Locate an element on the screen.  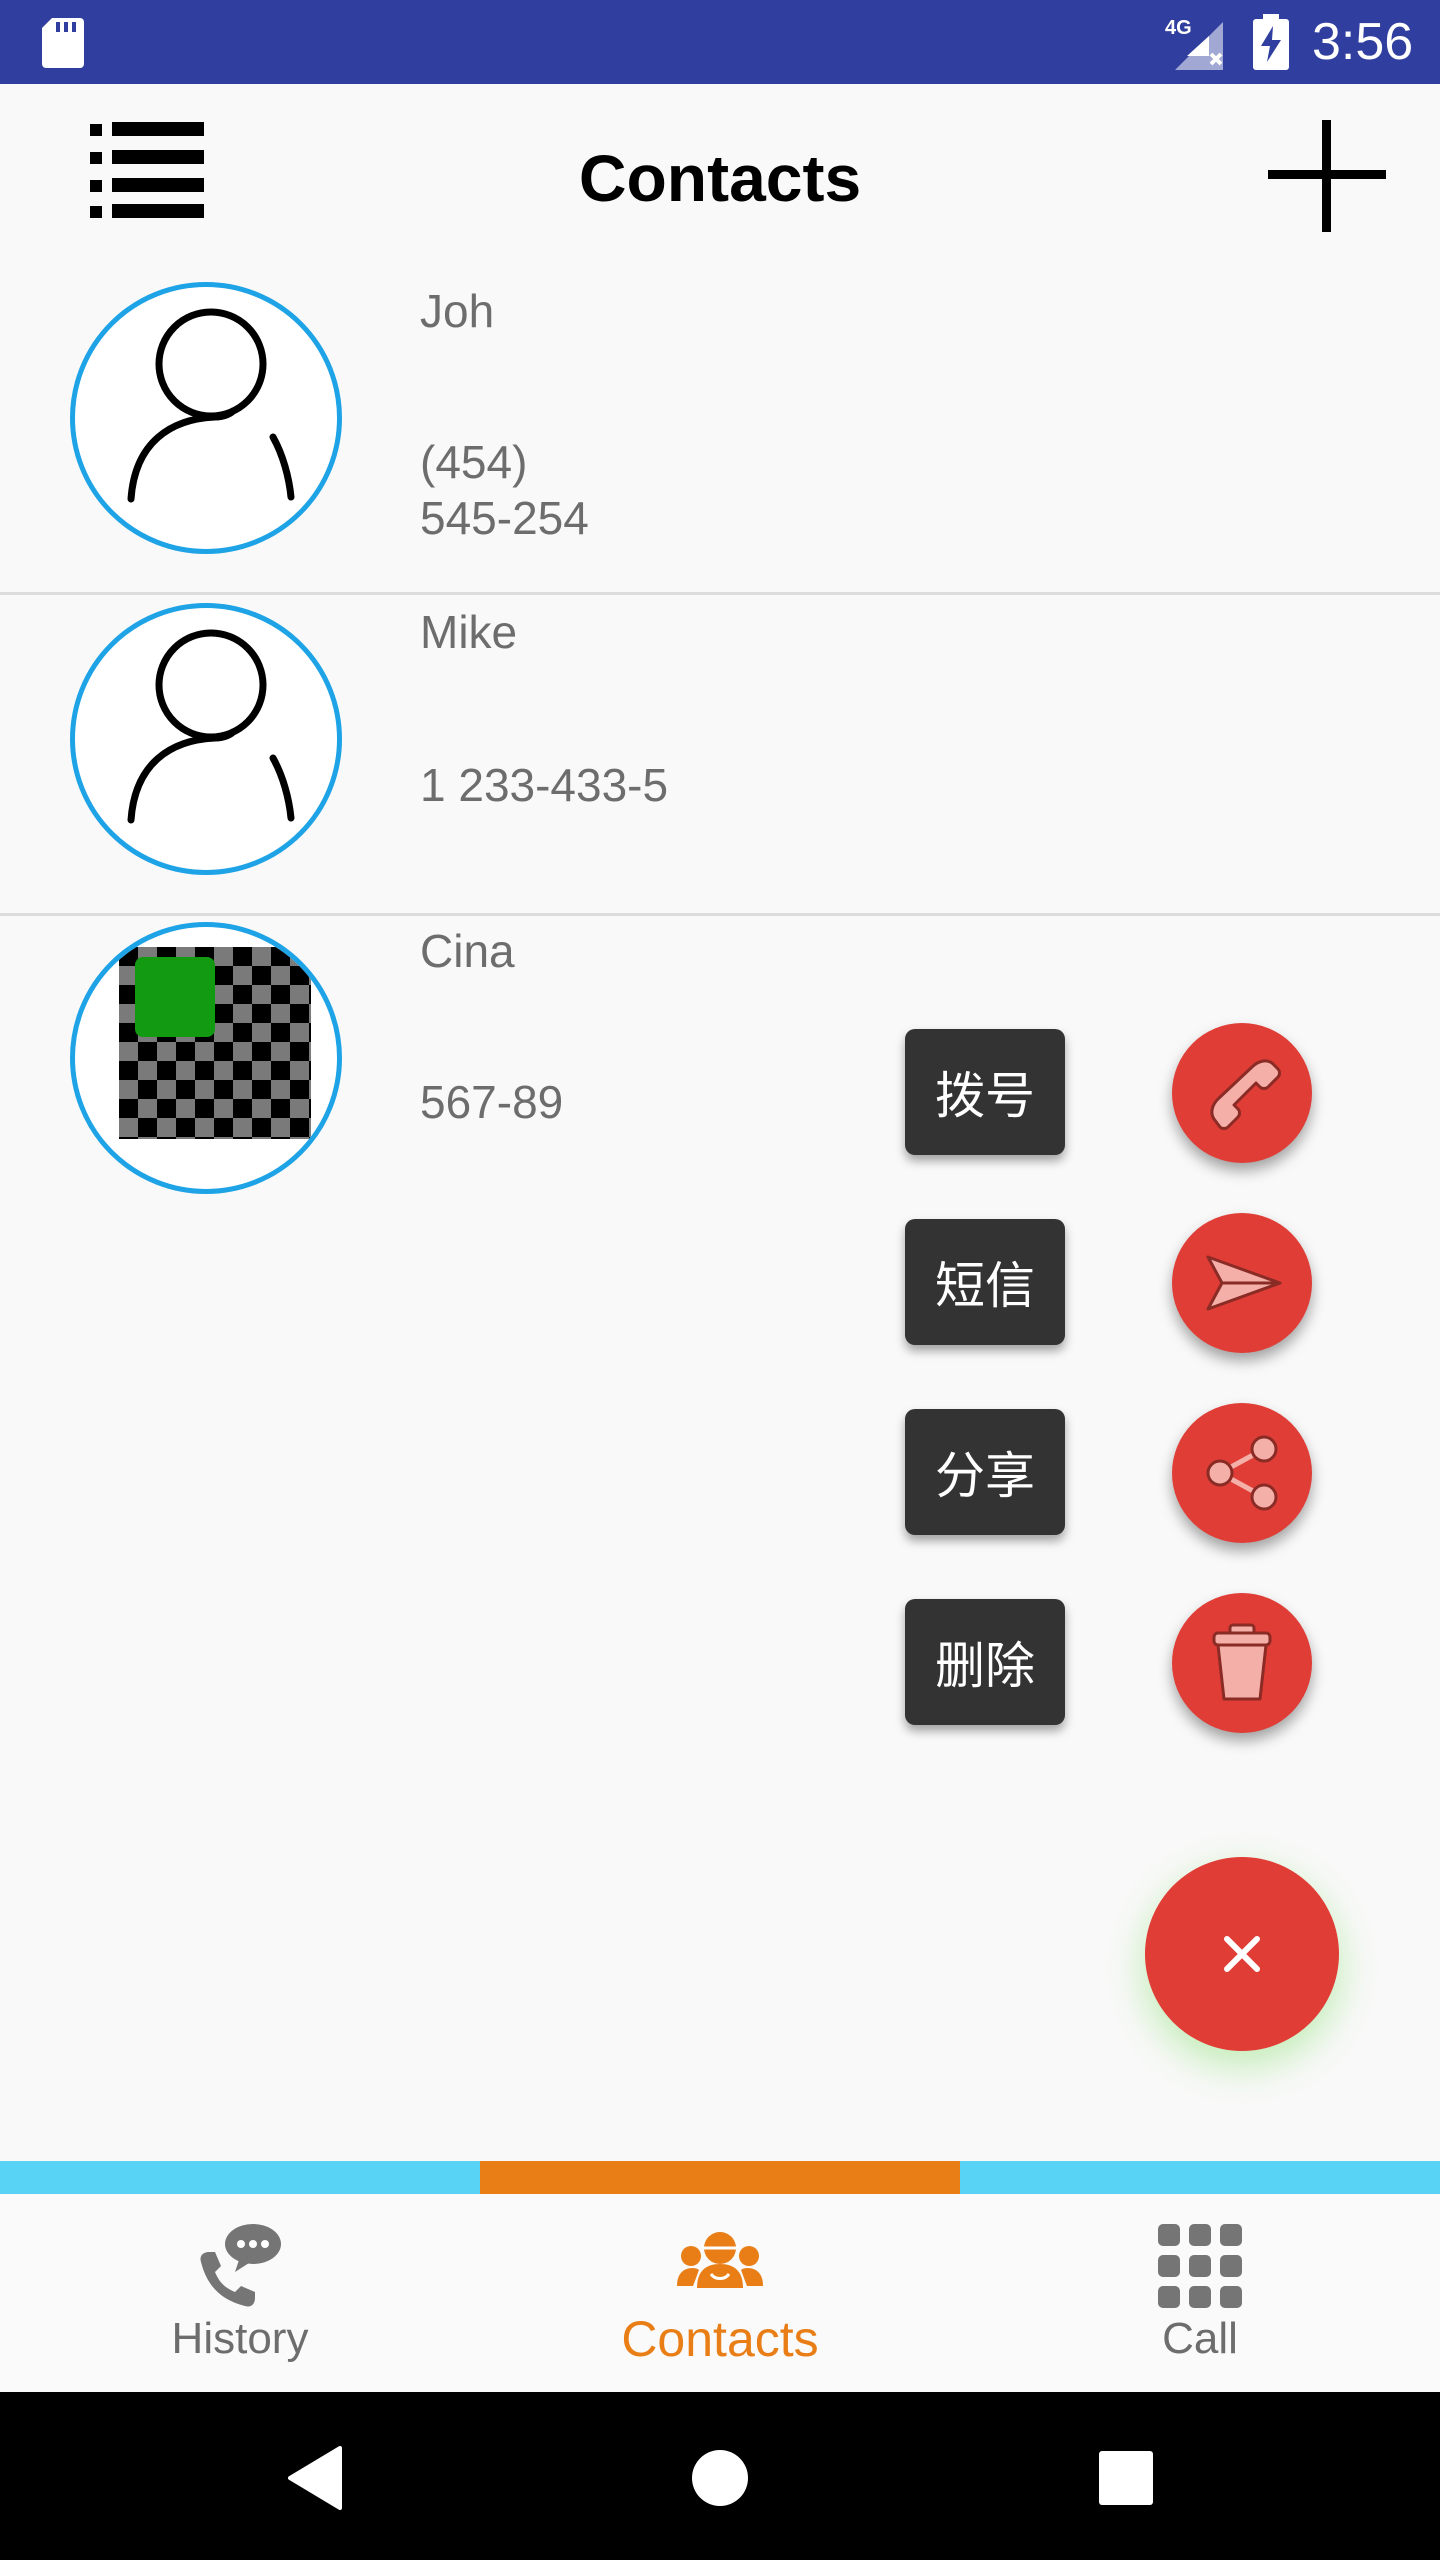
bottom-tab-bar: History Contacts Call is located at coordinates (720, 2293).